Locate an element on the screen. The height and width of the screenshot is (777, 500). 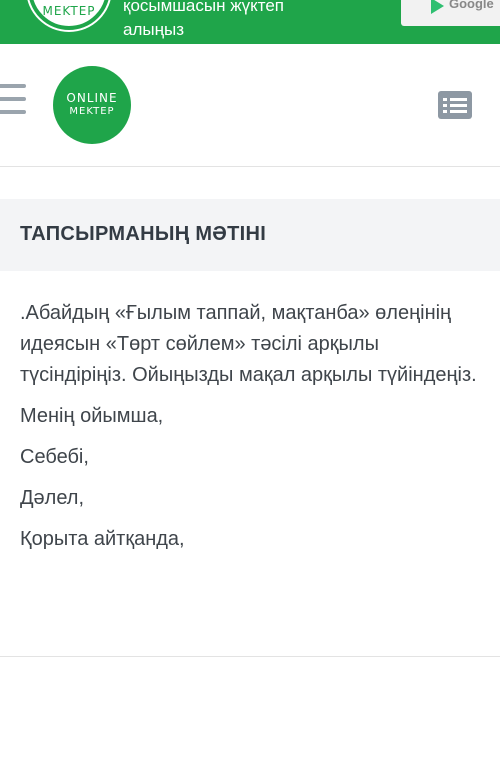
logo-line1: ONLINE is located at coordinates (92, 98).